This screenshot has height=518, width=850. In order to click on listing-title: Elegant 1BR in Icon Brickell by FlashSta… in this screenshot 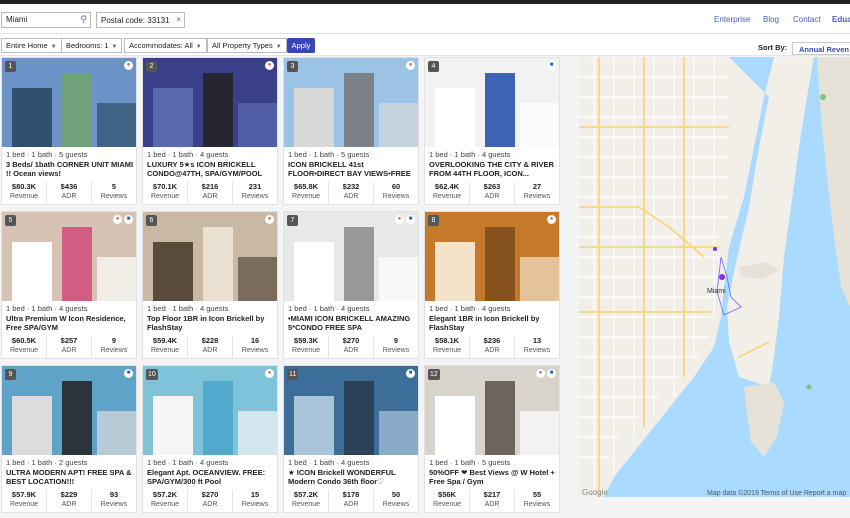, I will do `click(494, 323)`.